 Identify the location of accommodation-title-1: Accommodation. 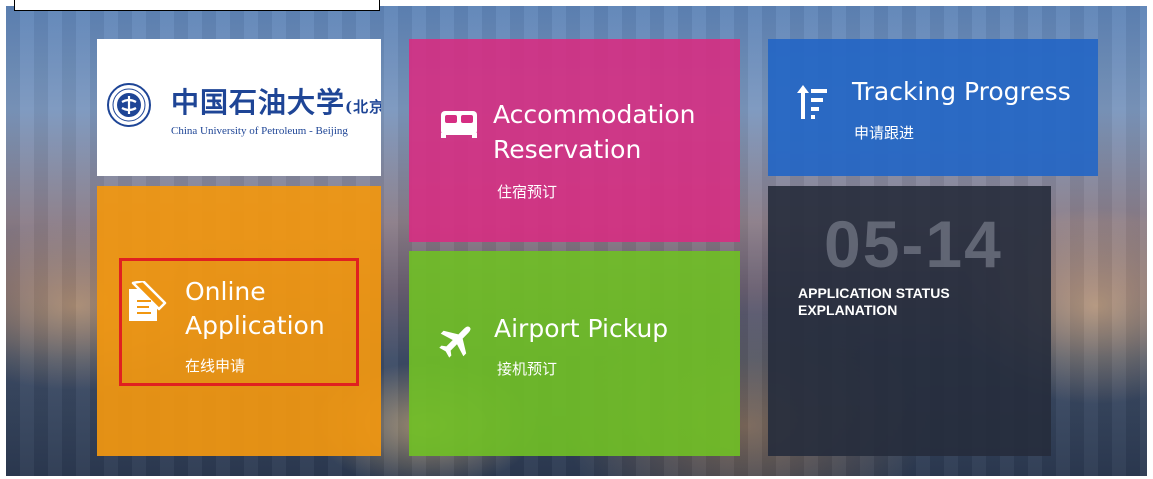
(594, 114).